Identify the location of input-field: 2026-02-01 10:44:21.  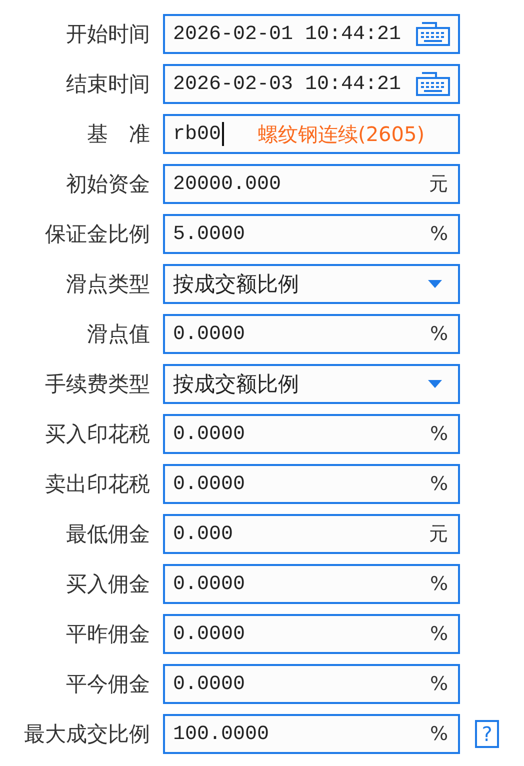
(311, 34).